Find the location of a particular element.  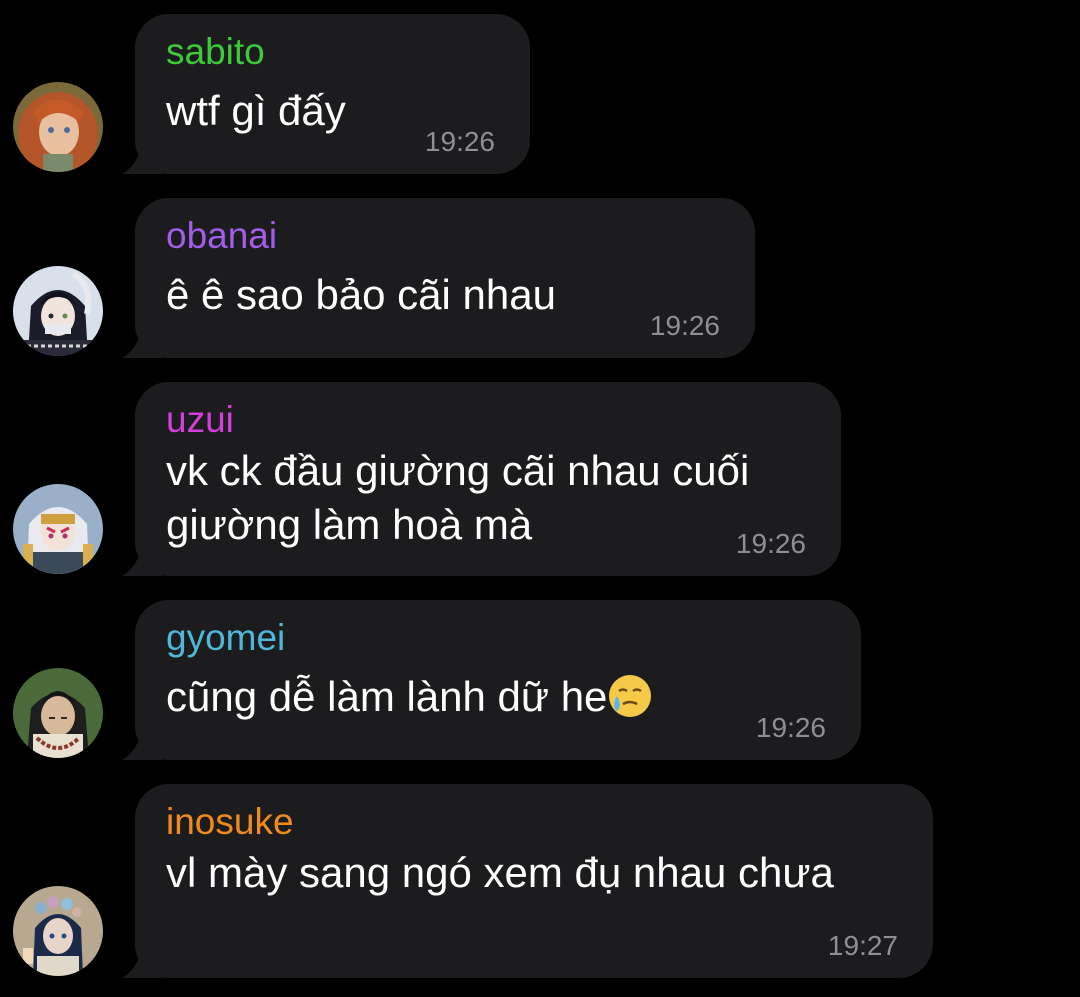

inosuke-avatar is located at coordinates (58, 931).